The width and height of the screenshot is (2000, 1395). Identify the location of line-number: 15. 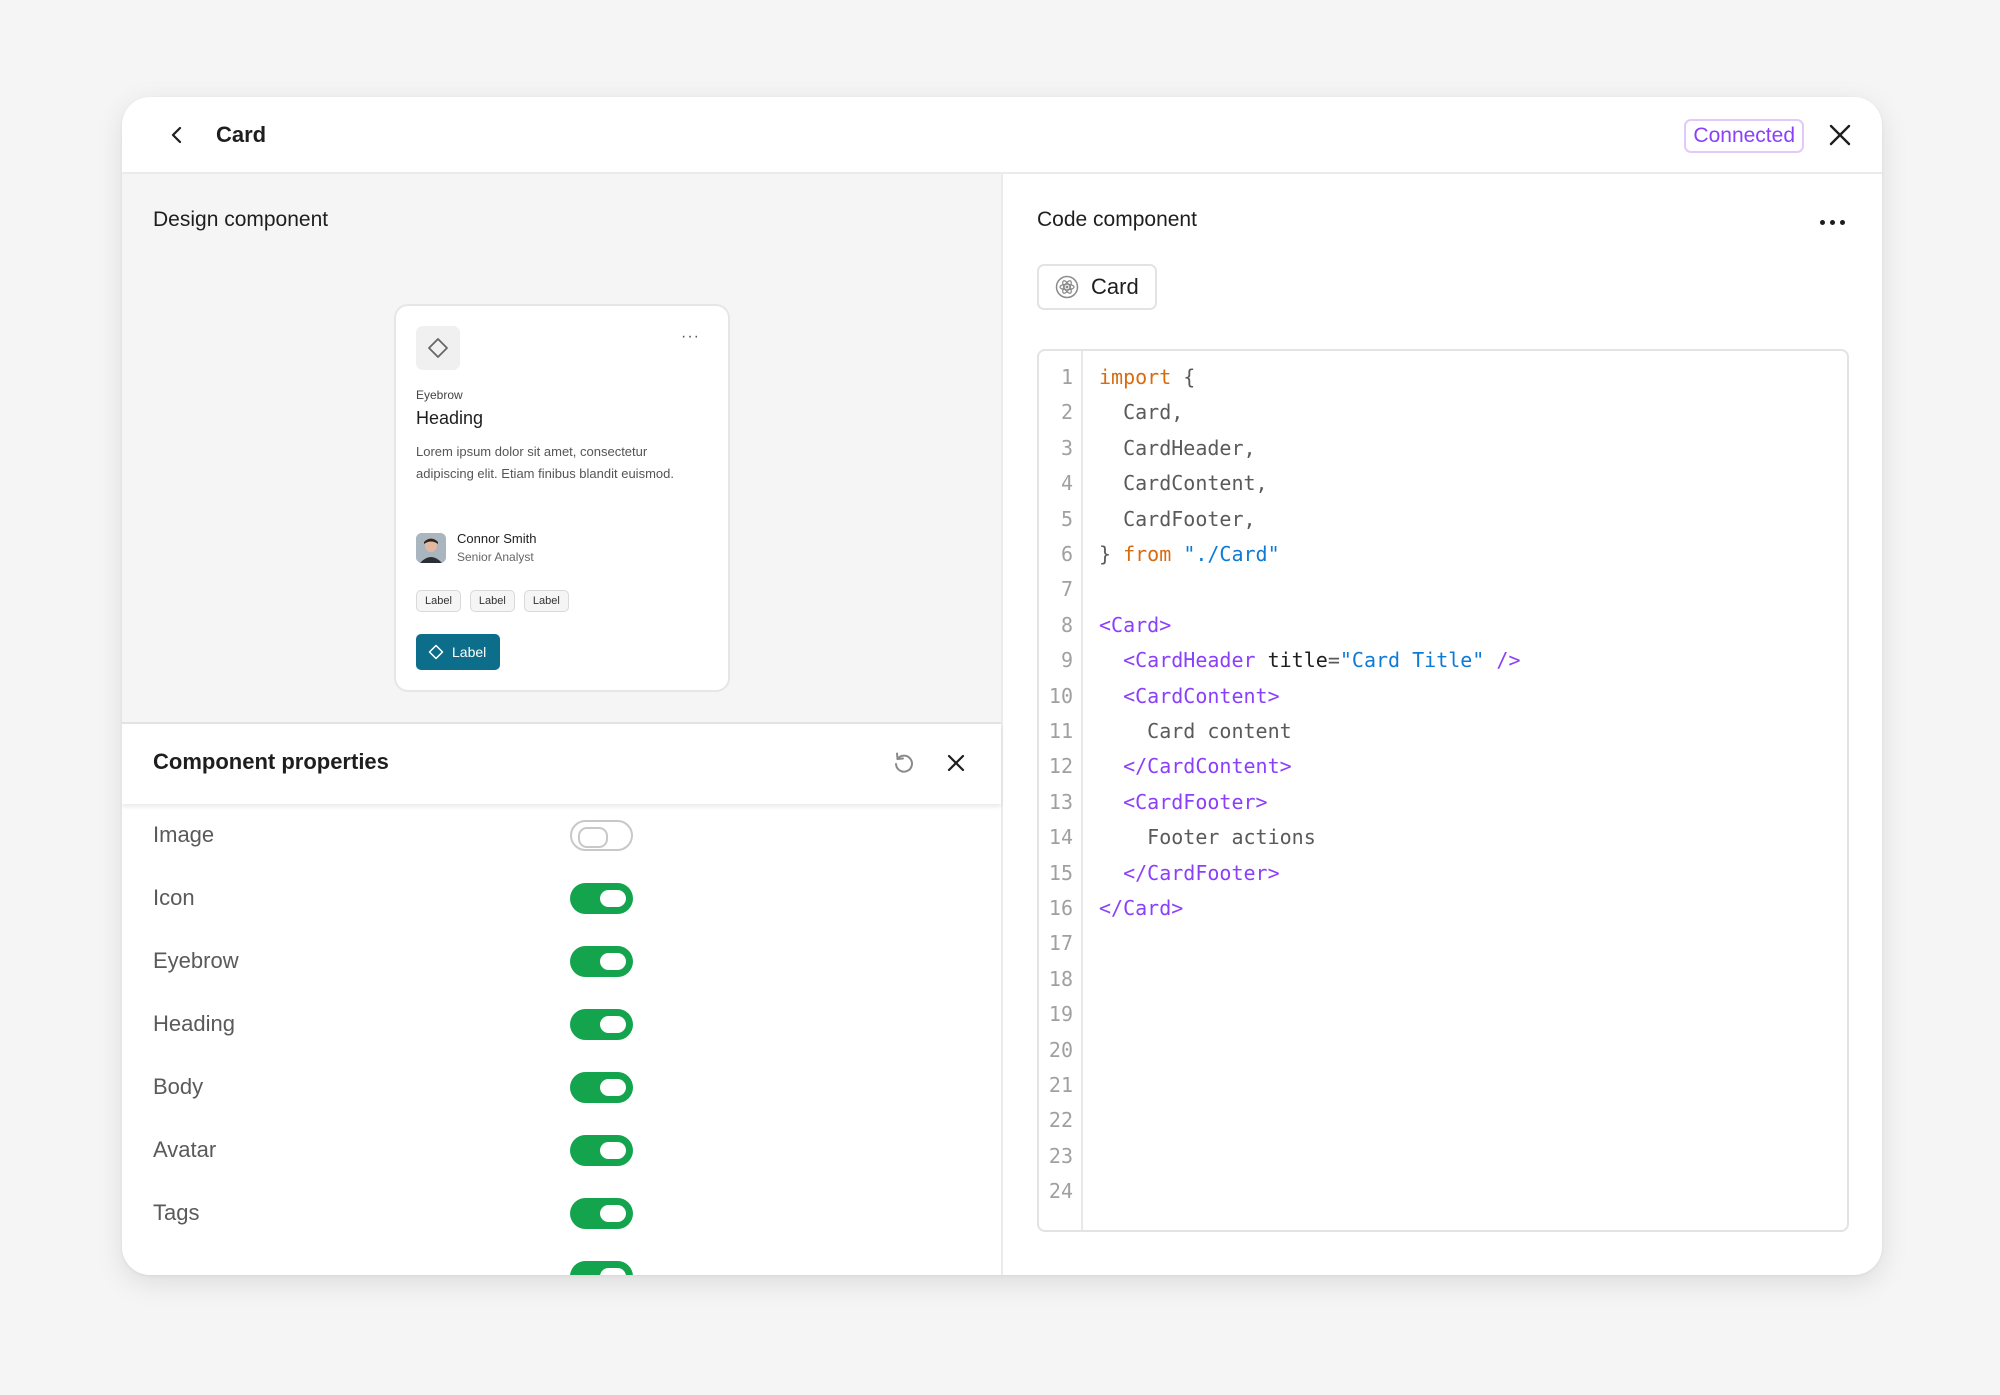
(1060, 872).